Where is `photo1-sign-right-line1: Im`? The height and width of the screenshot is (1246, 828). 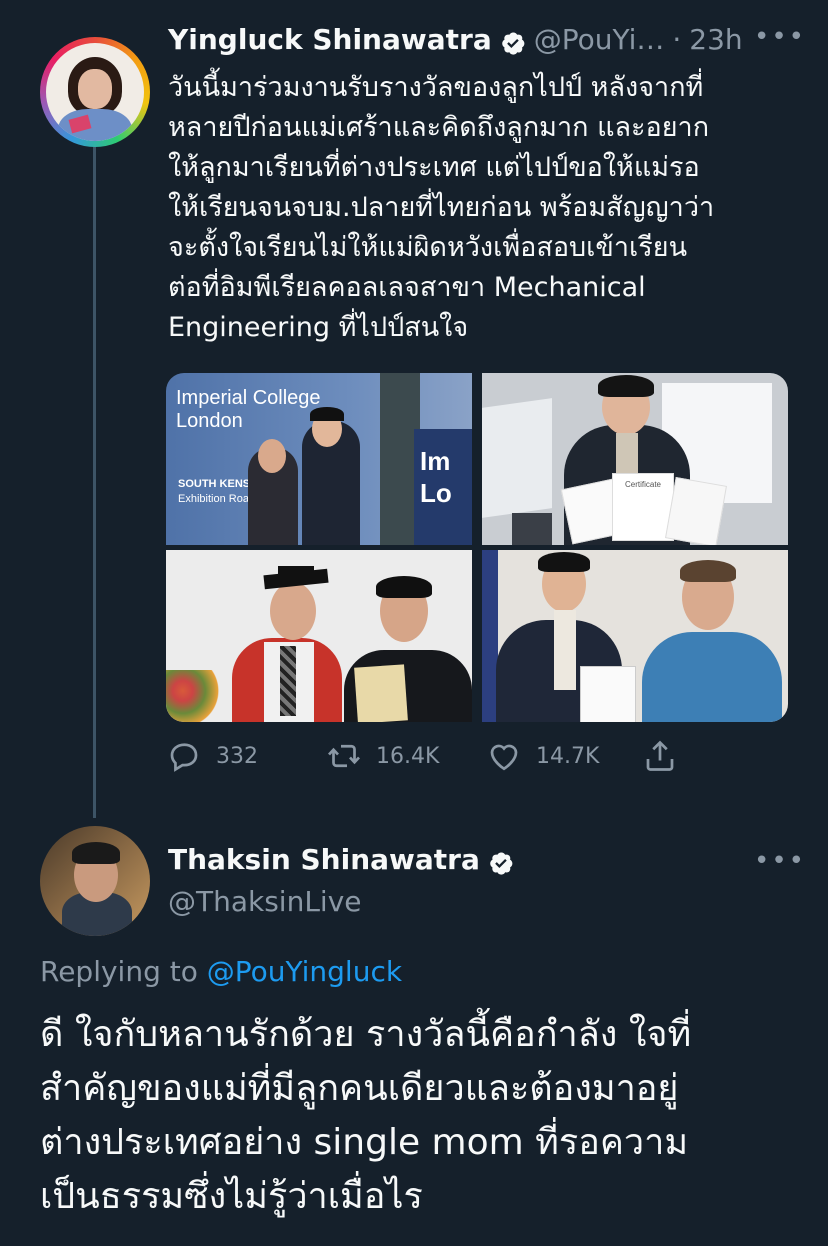 photo1-sign-right-line1: Im is located at coordinates (435, 461).